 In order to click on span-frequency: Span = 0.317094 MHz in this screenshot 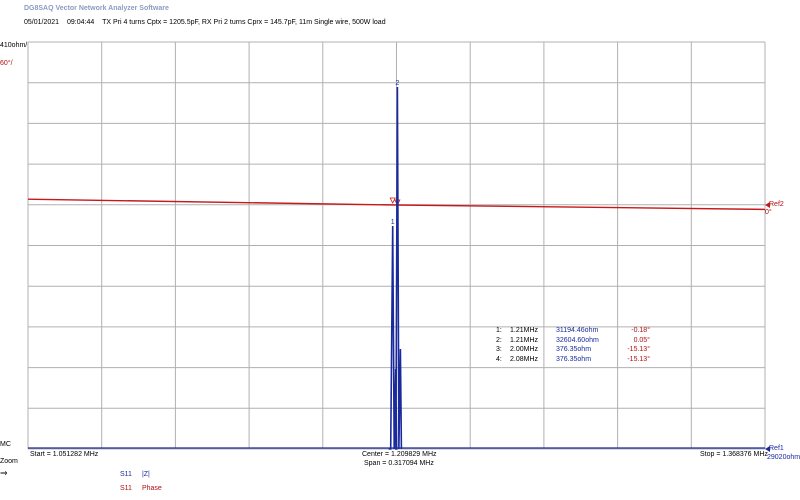, I will do `click(399, 463)`.